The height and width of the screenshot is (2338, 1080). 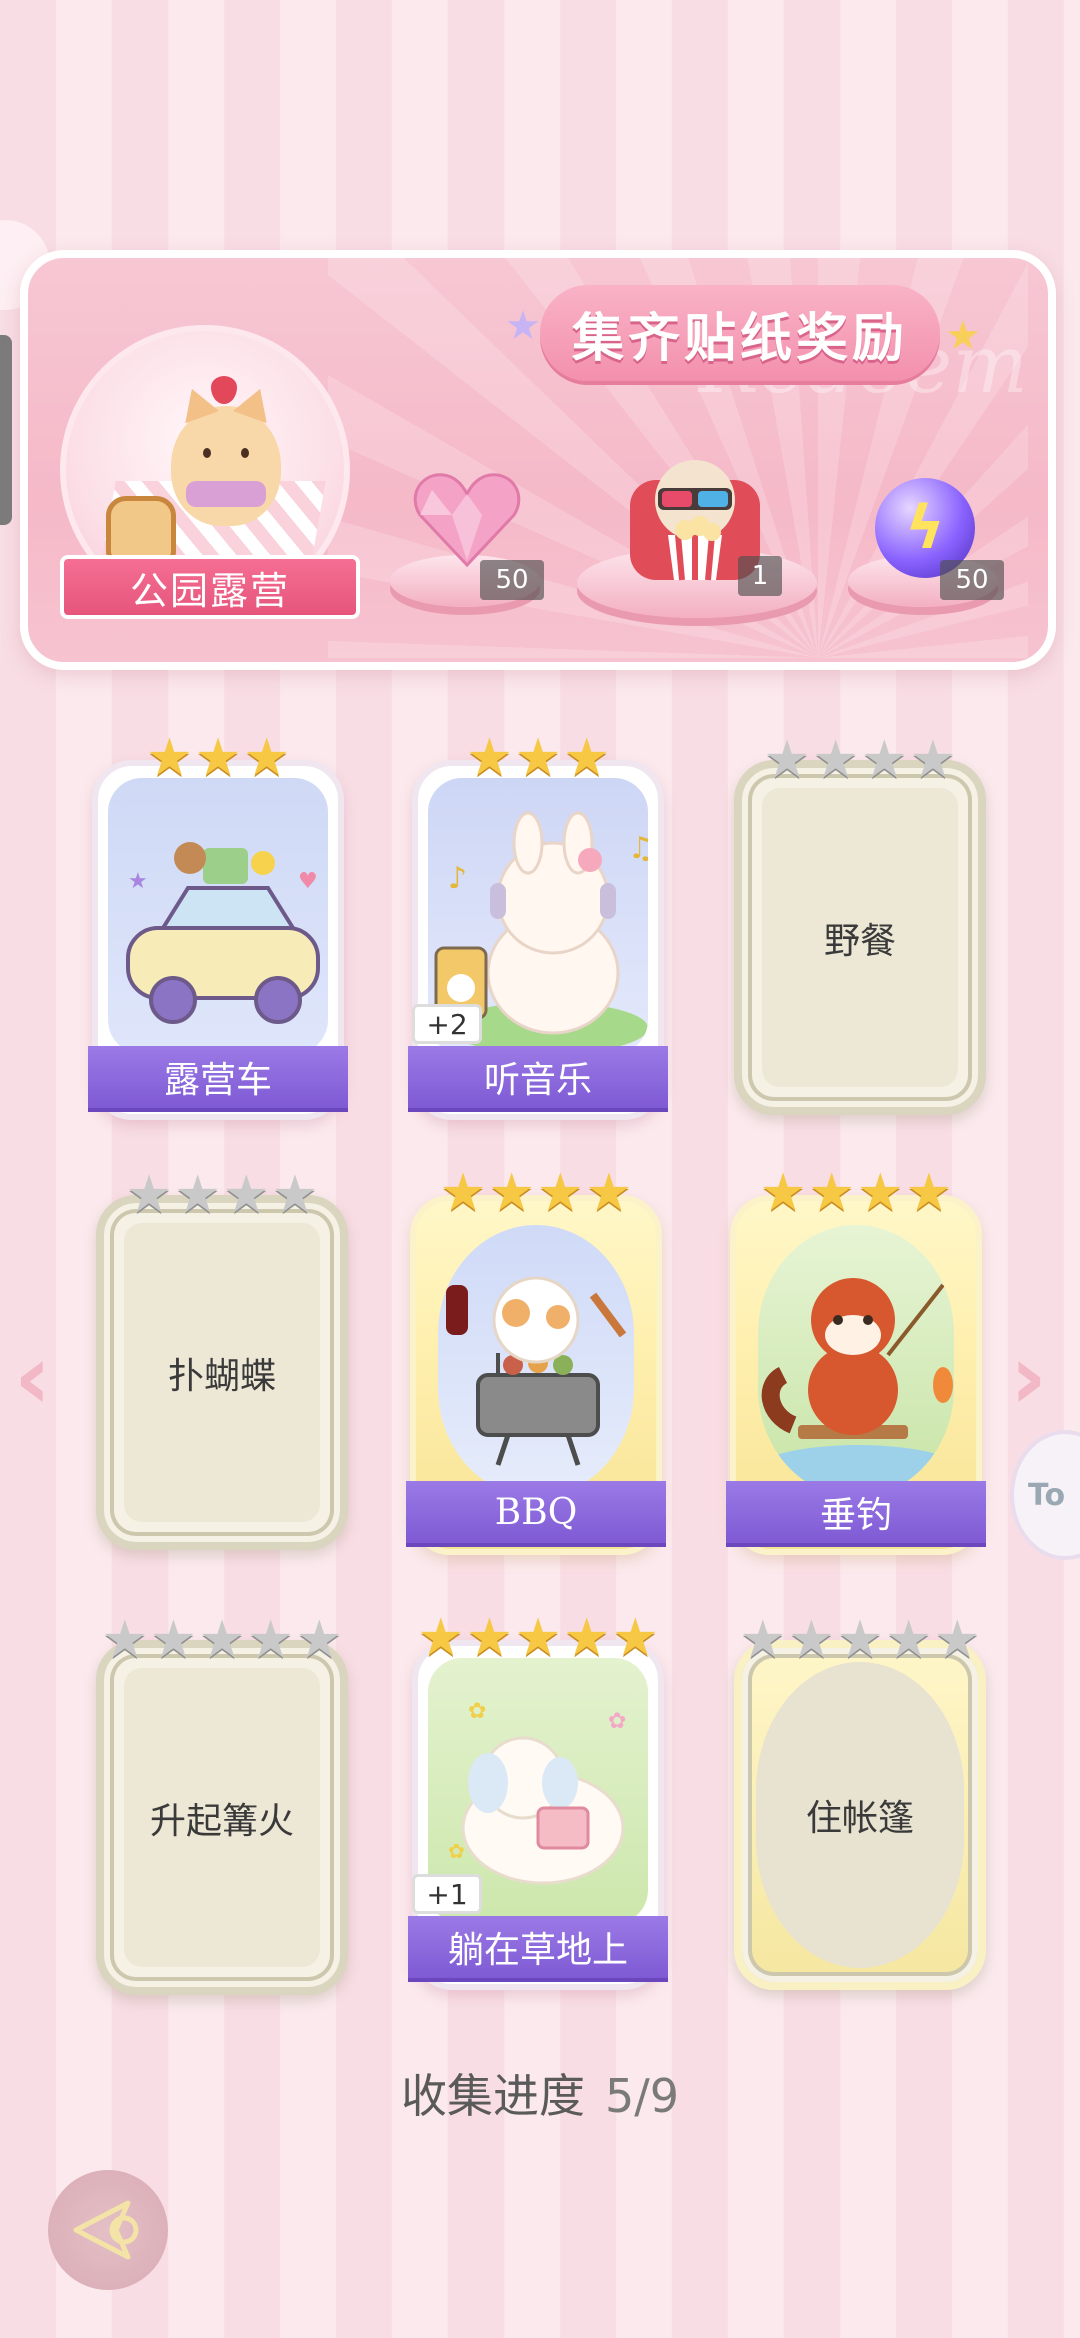 I want to click on left-edge-tab, so click(x=6, y=430).